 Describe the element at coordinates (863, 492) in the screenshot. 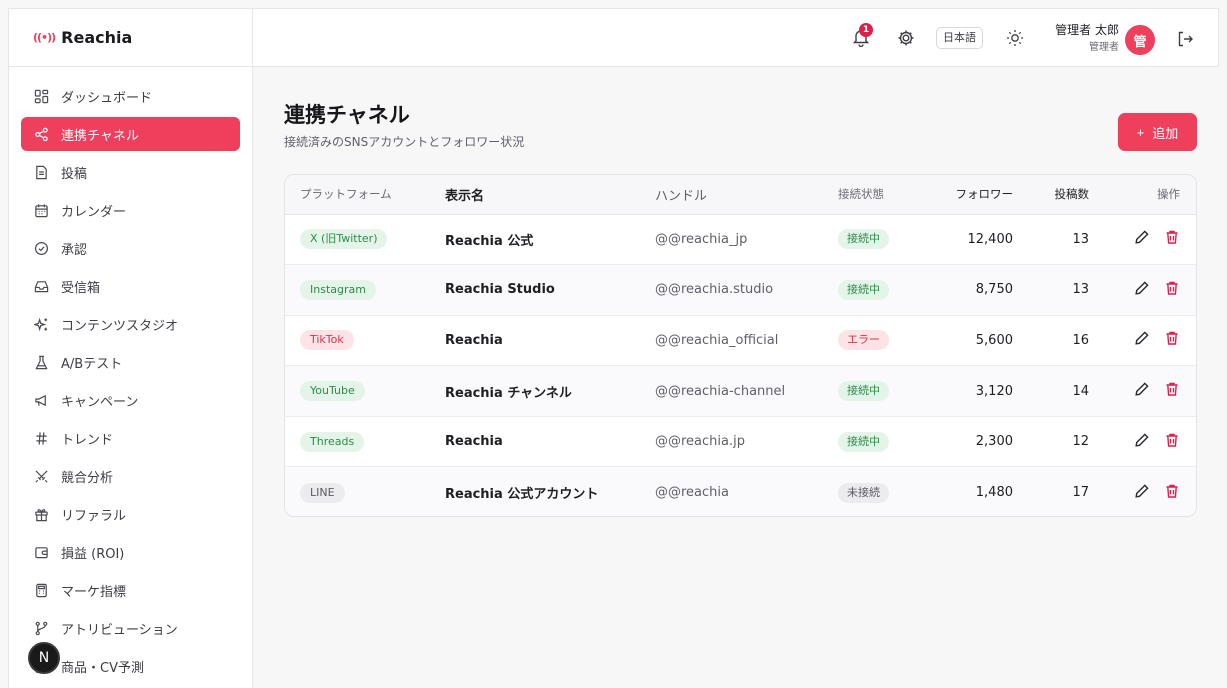

I see `status-badge: 未接続` at that location.